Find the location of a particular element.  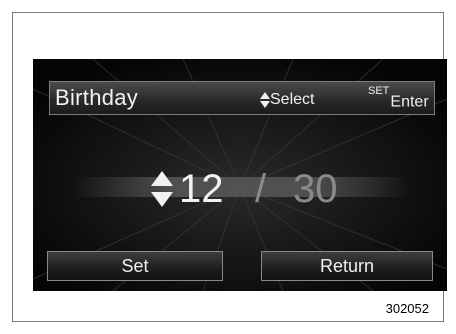

date-highlight-band is located at coordinates (241, 187).